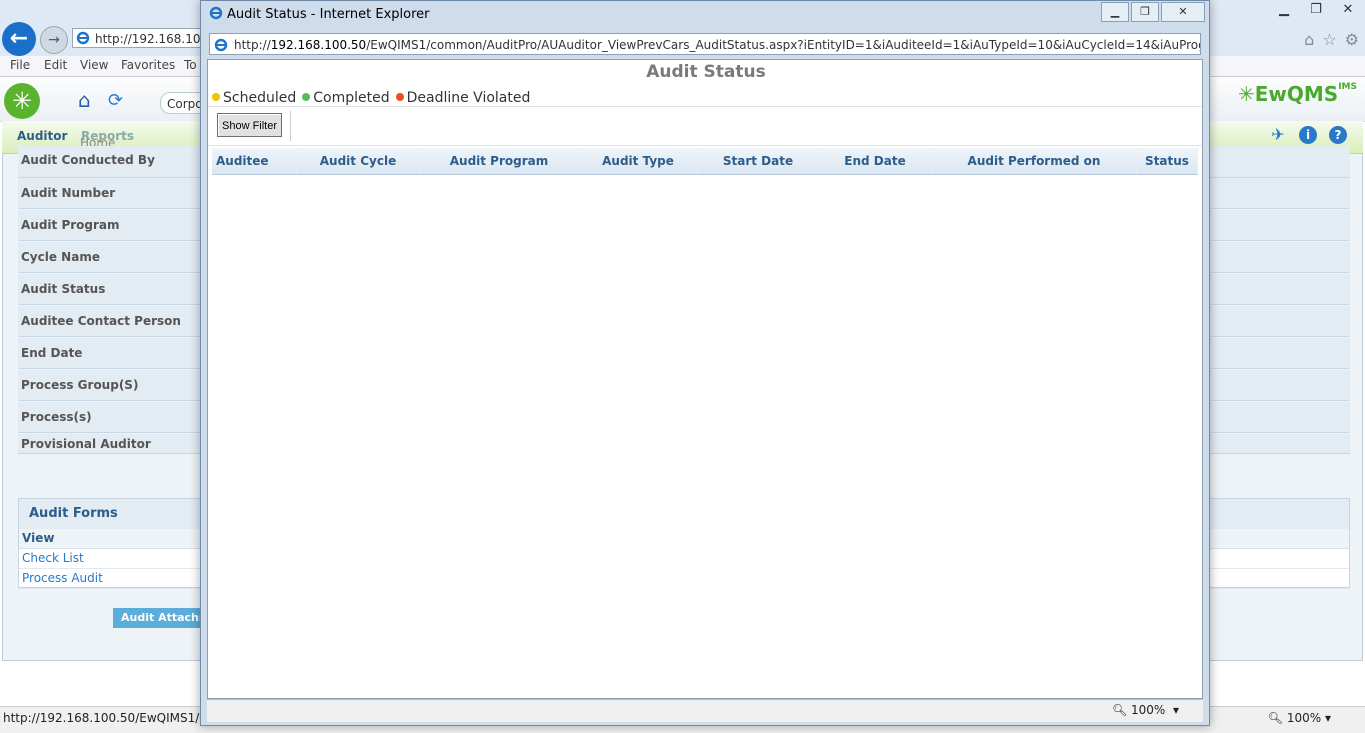 This screenshot has height=733, width=1365. Describe the element at coordinates (306, 97) in the screenshot. I see `completed-dot-icon` at that location.